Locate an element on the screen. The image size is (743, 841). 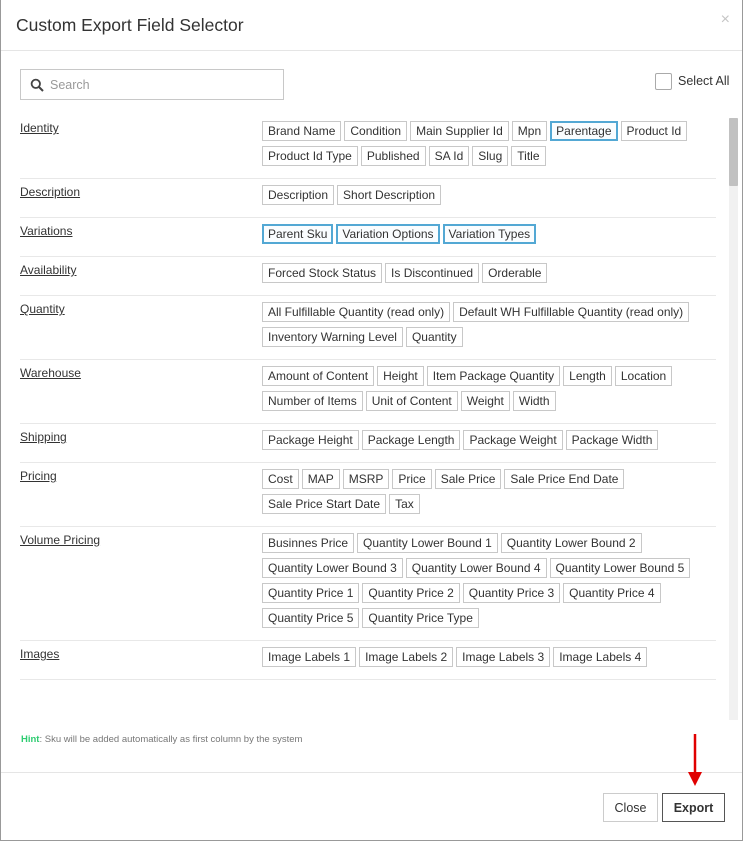
field-chip: Image Labels 4 is located at coordinates (600, 657).